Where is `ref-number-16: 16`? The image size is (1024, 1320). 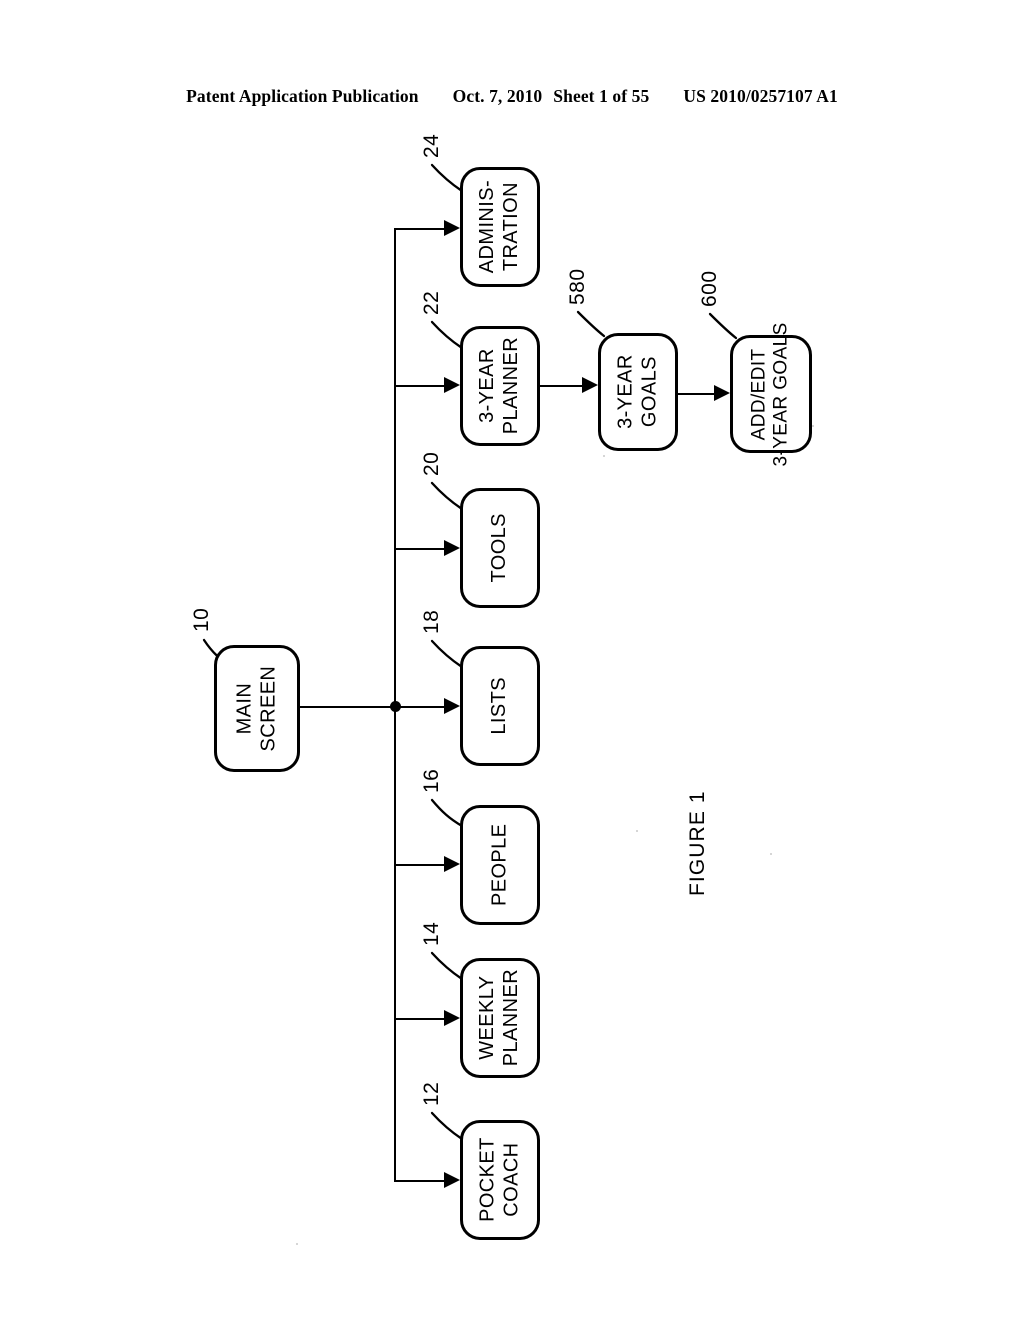
ref-number-16: 16 is located at coordinates (431, 780).